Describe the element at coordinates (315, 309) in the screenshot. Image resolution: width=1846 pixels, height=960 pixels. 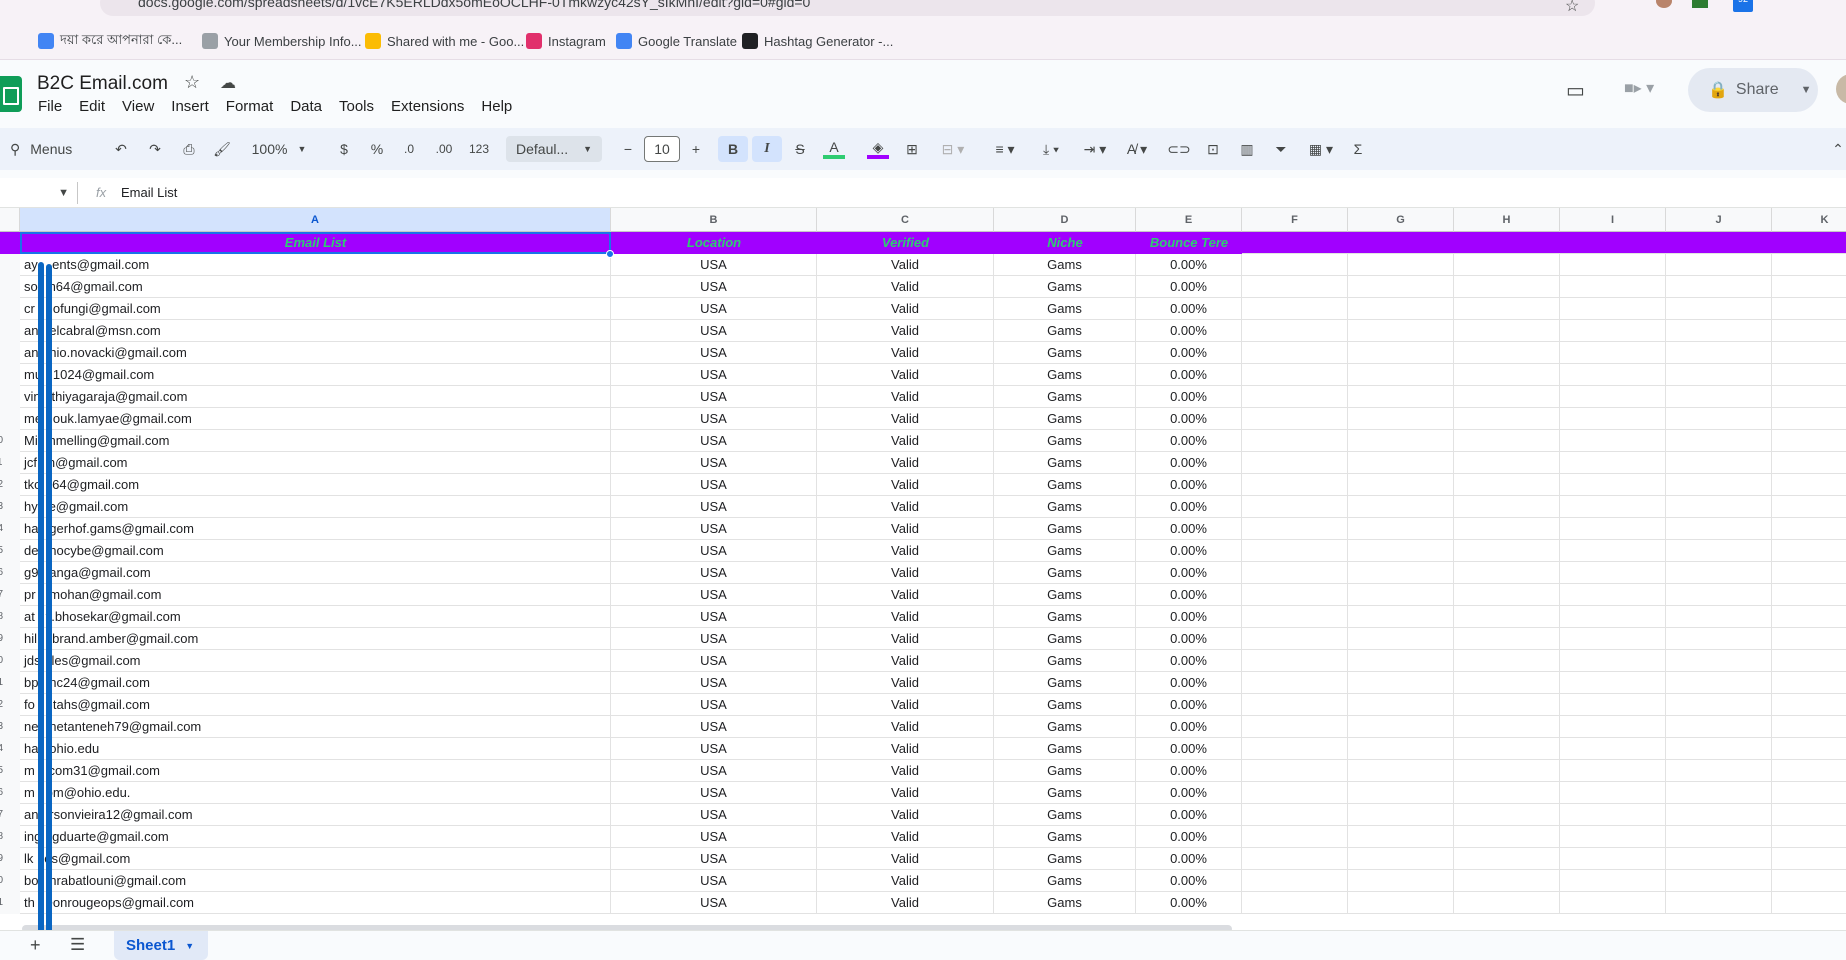
I see `email-cell: cr nofungi@gmail.com` at that location.